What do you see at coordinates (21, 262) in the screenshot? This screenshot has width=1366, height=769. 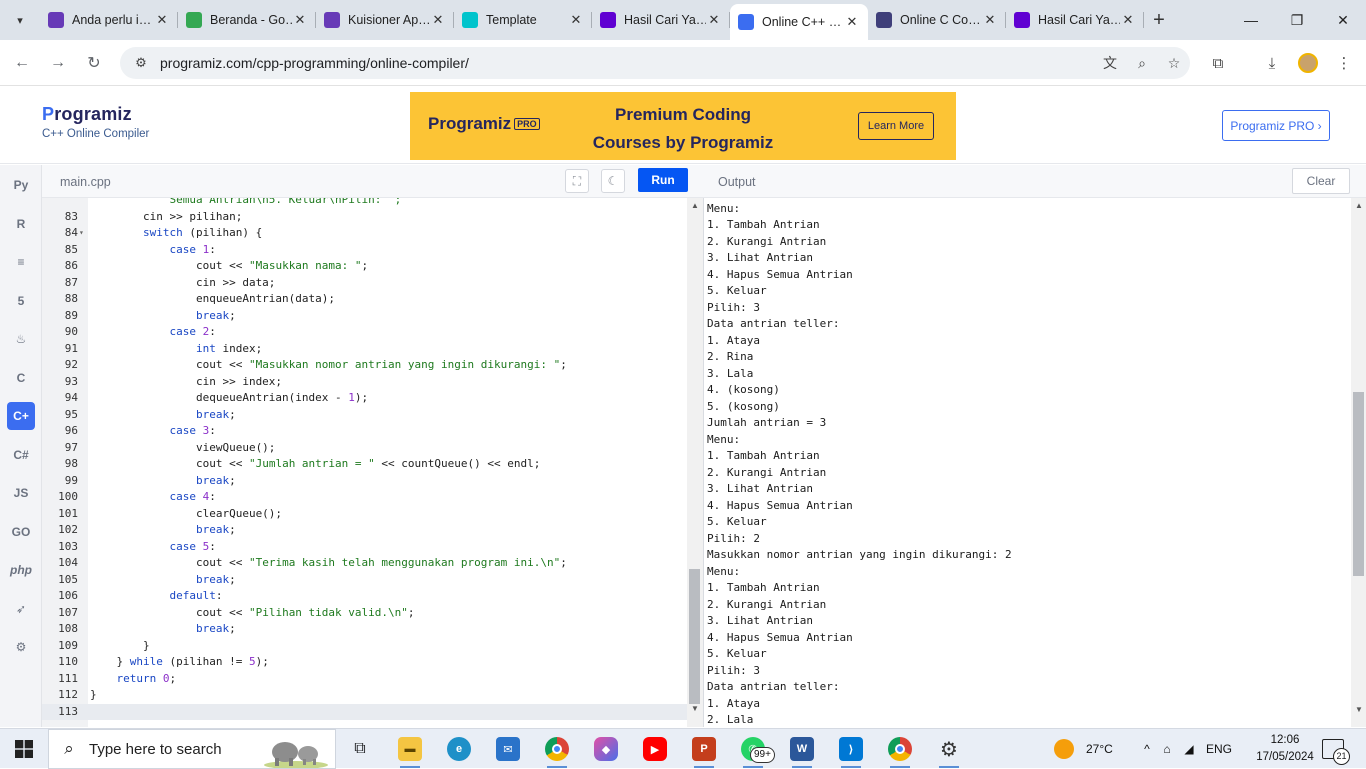 I see `sql-icon: ≡` at bounding box center [21, 262].